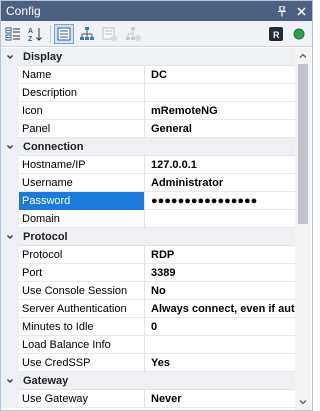  What do you see at coordinates (303, 402) in the screenshot?
I see `scroll-down-icon` at bounding box center [303, 402].